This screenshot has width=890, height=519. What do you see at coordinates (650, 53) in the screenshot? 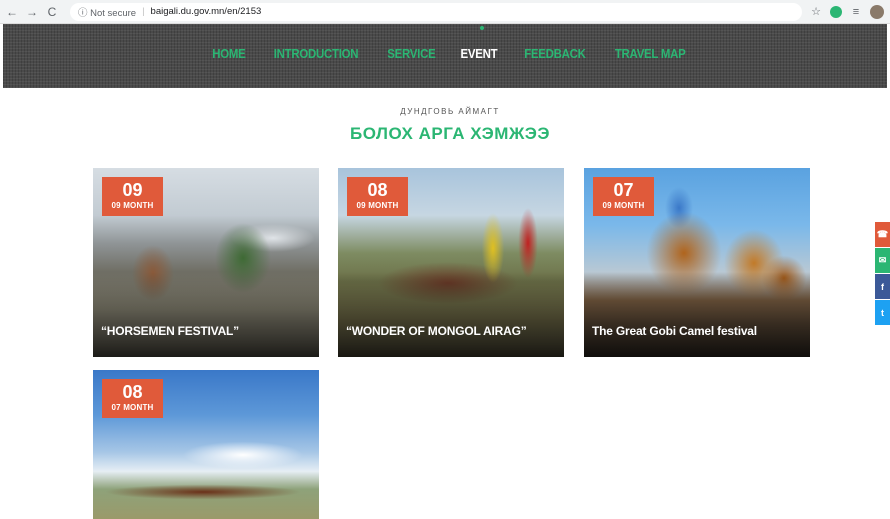
I see `nav-item-travel-map: TRAVEL MAP` at bounding box center [650, 53].